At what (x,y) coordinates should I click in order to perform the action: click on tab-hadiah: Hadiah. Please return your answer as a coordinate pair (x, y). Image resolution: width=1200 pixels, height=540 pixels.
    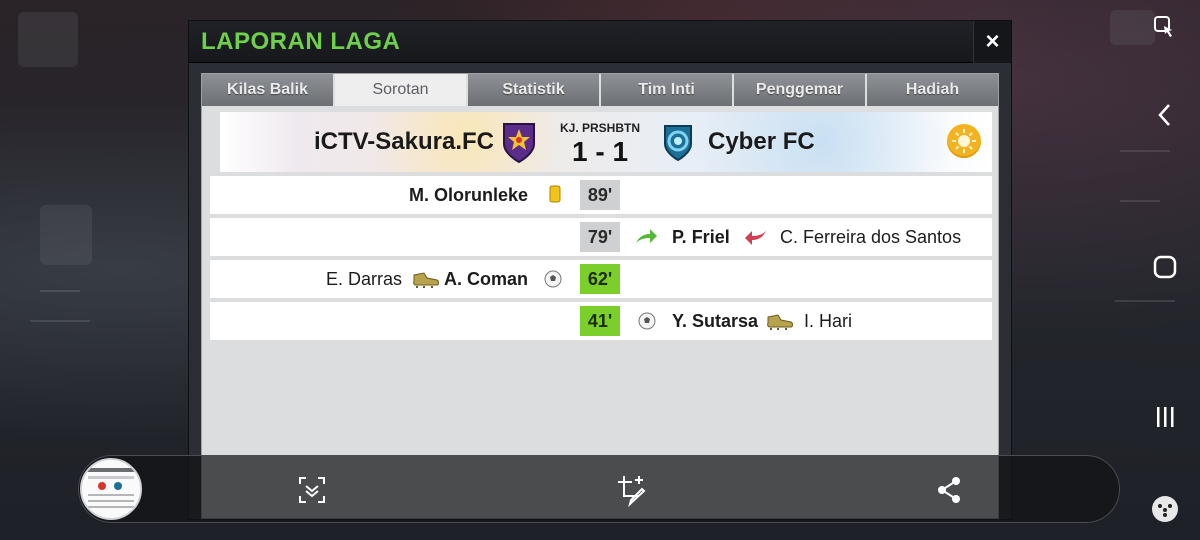
    Looking at the image, I should click on (932, 90).